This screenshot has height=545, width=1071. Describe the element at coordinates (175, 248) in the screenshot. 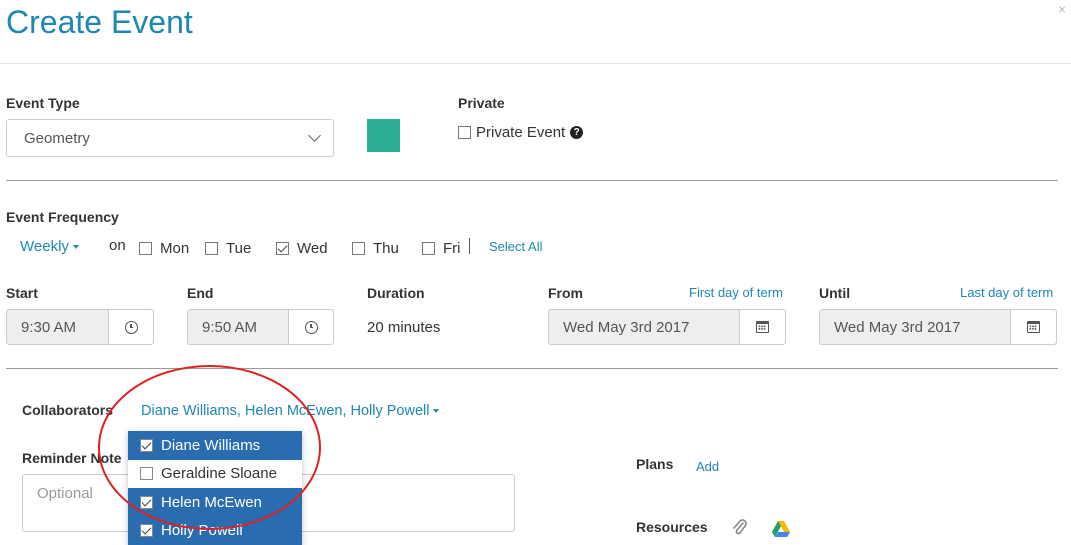

I see `day-label-mon: Mon` at that location.